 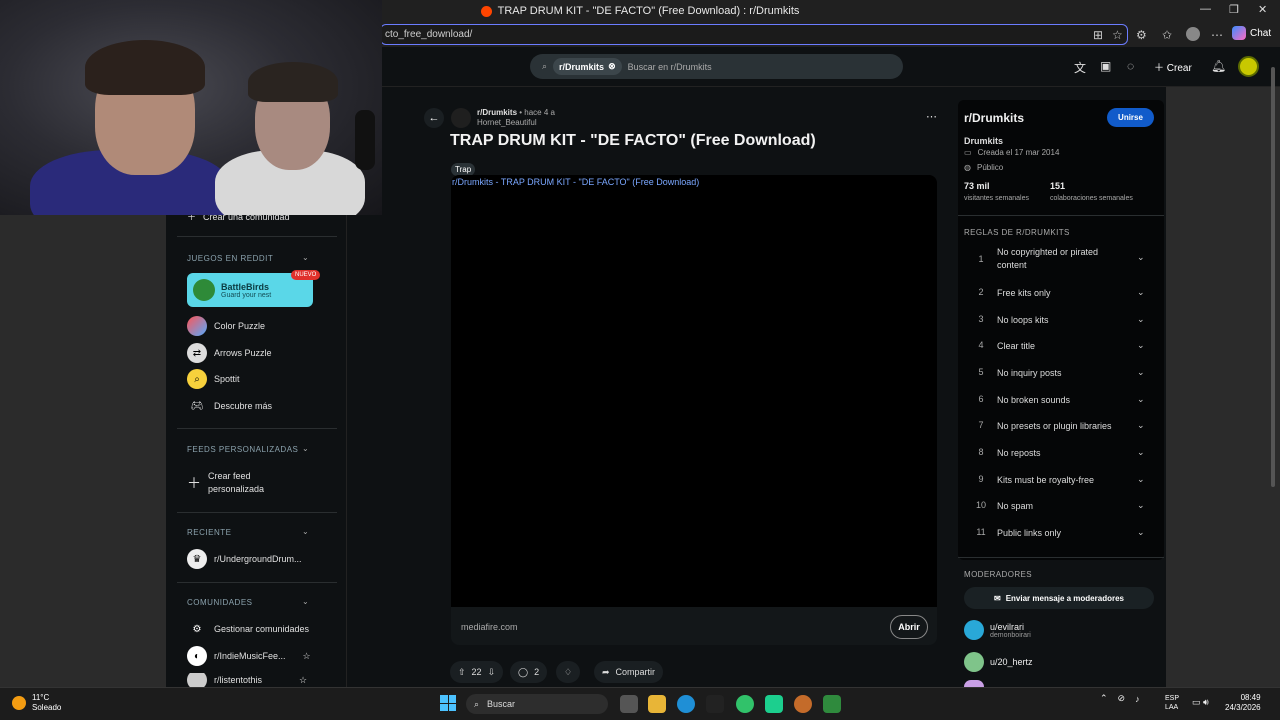 I want to click on feeds-section-header: FEEDS PERSONALIZADAS ⌄, so click(x=248, y=449).